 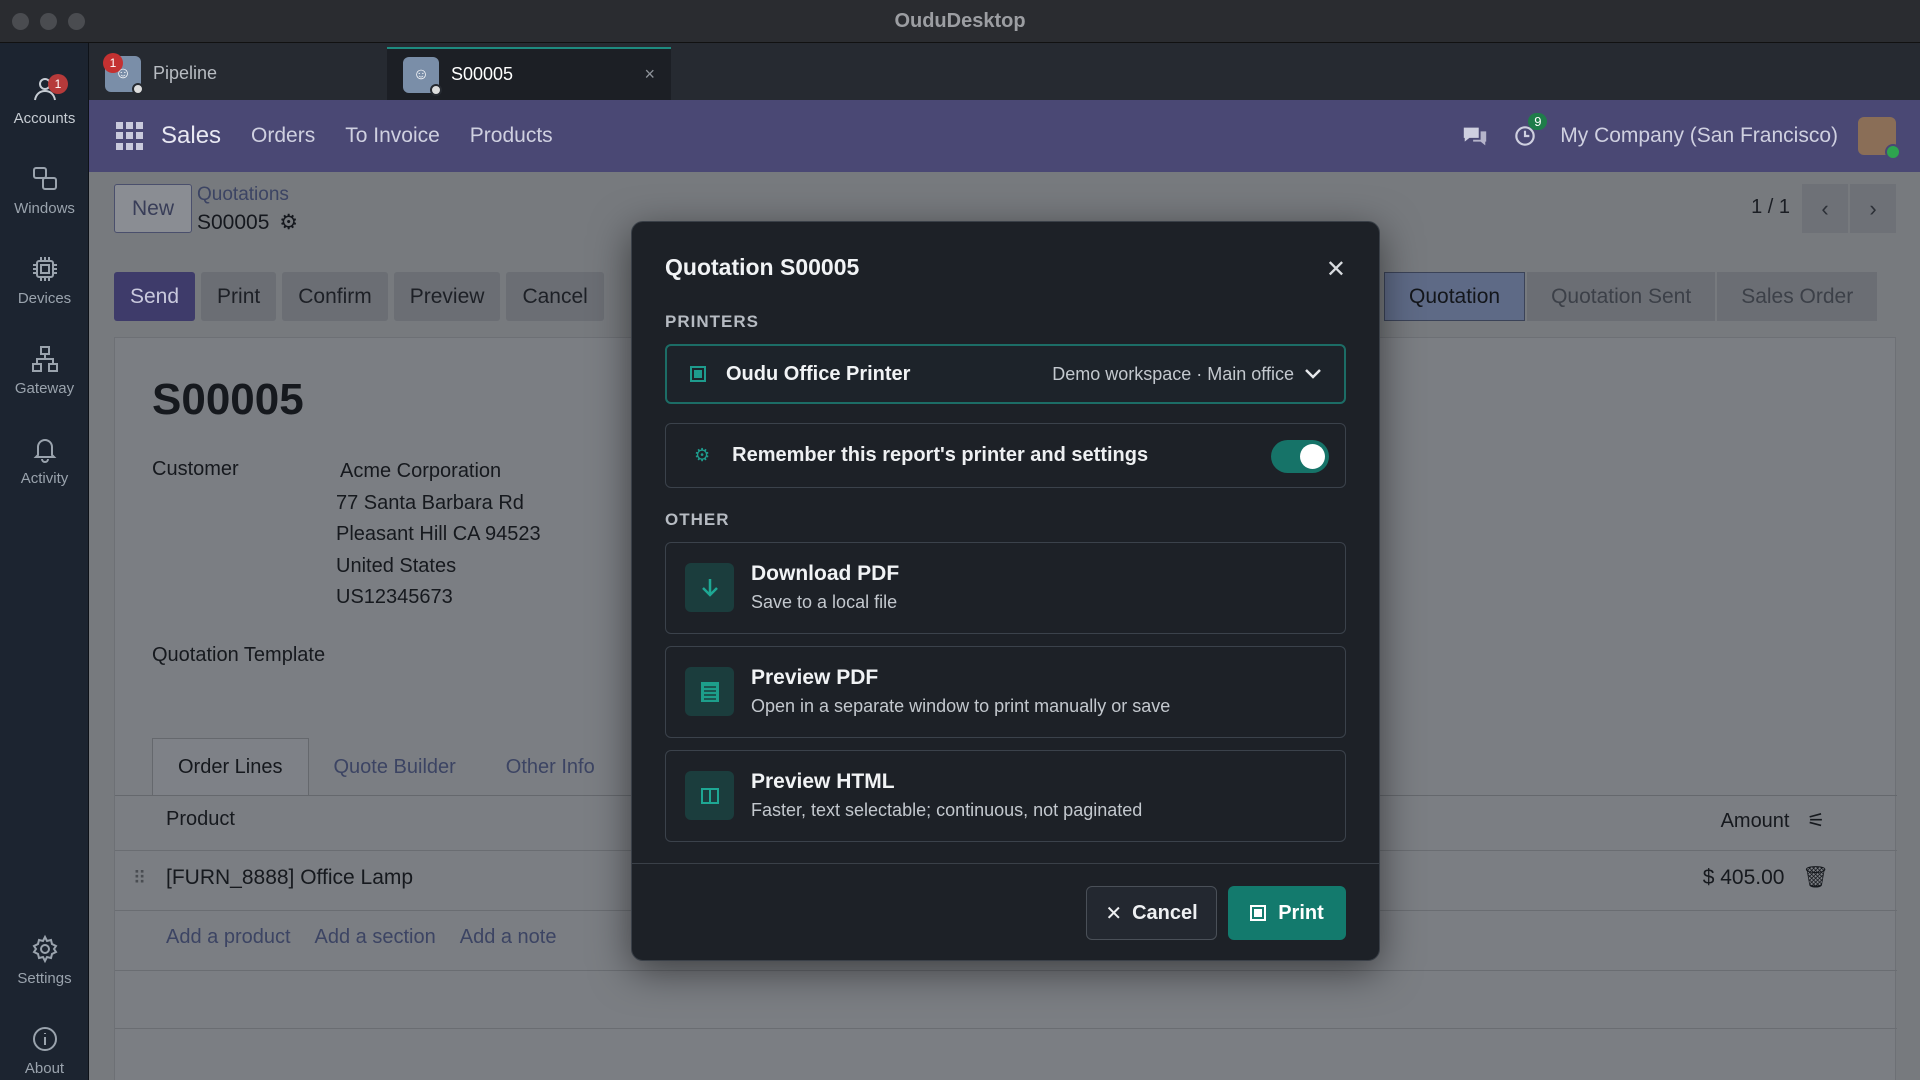 What do you see at coordinates (44, 358) in the screenshot?
I see `network-icon` at bounding box center [44, 358].